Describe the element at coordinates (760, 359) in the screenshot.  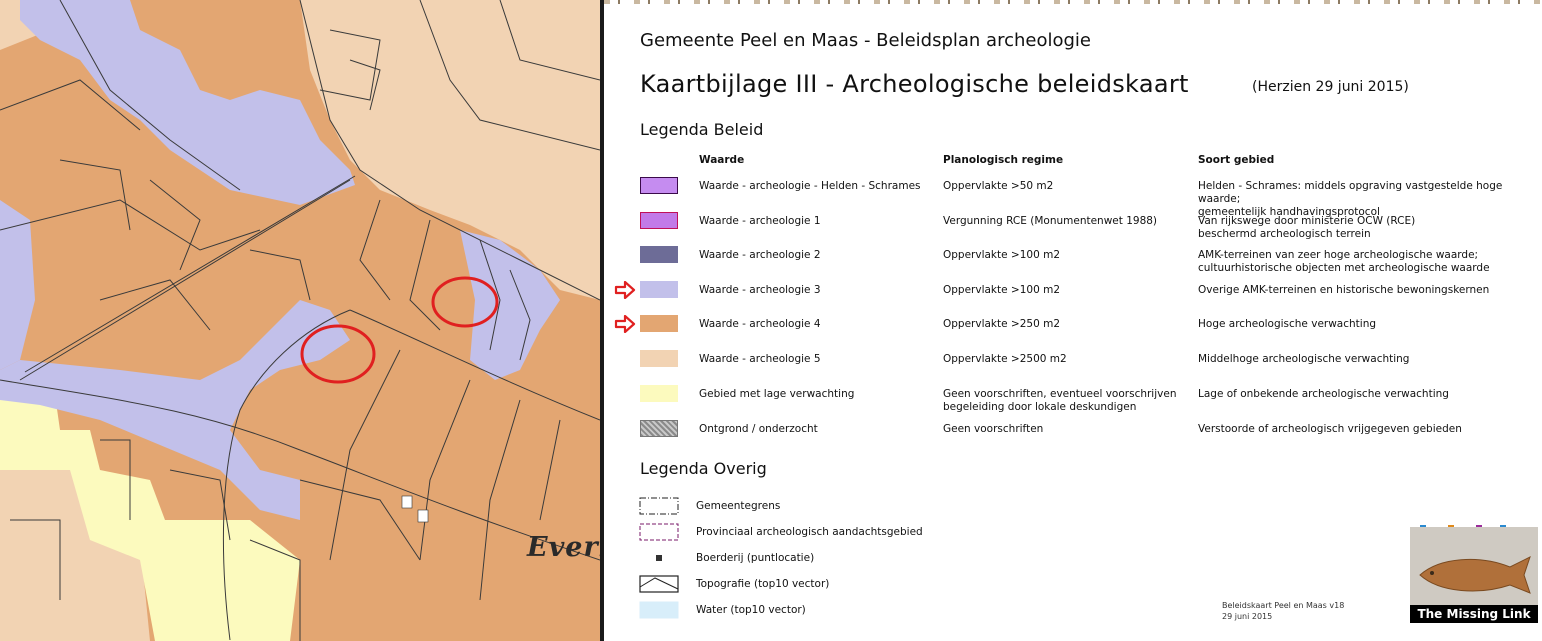
I see `legend-waarde: Waarde - archeologie 5` at that location.